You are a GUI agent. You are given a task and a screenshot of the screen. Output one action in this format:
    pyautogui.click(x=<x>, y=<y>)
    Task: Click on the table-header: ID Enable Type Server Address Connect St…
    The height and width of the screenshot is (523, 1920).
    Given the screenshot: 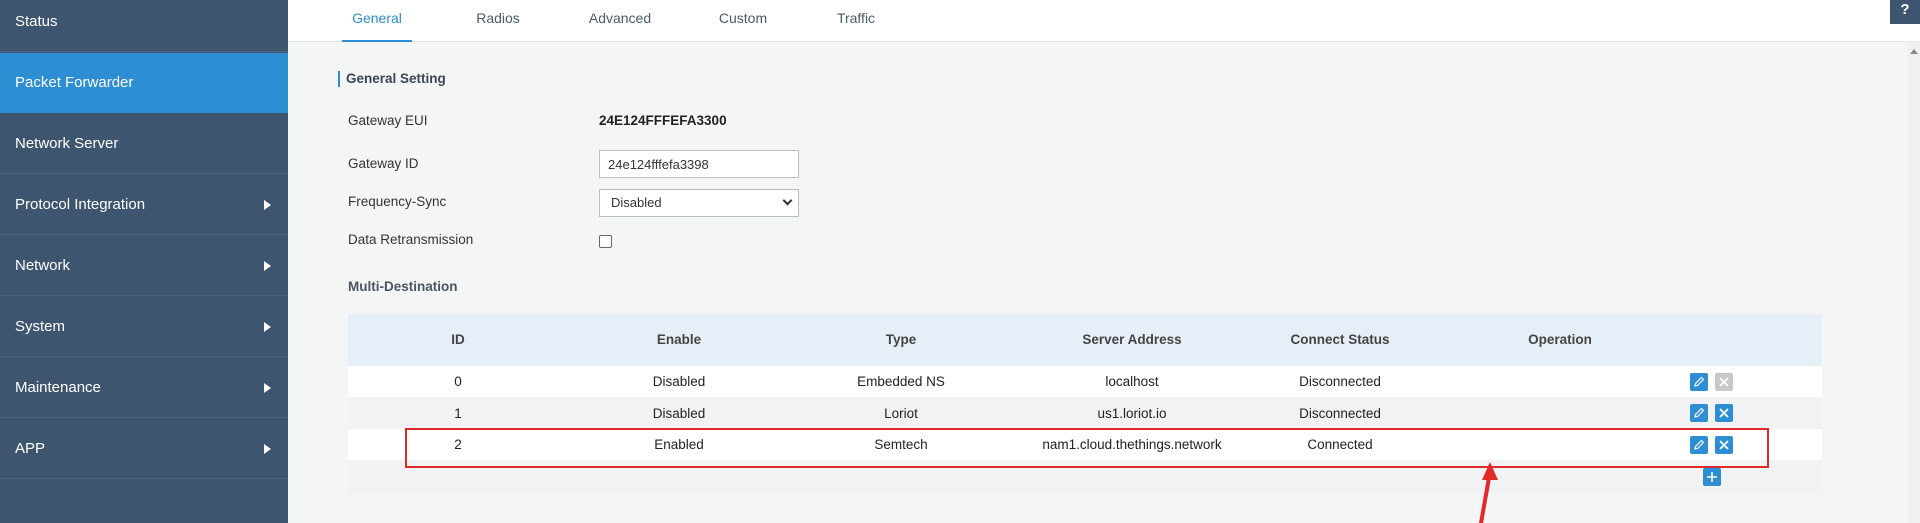 What is the action you would take?
    pyautogui.click(x=1085, y=340)
    